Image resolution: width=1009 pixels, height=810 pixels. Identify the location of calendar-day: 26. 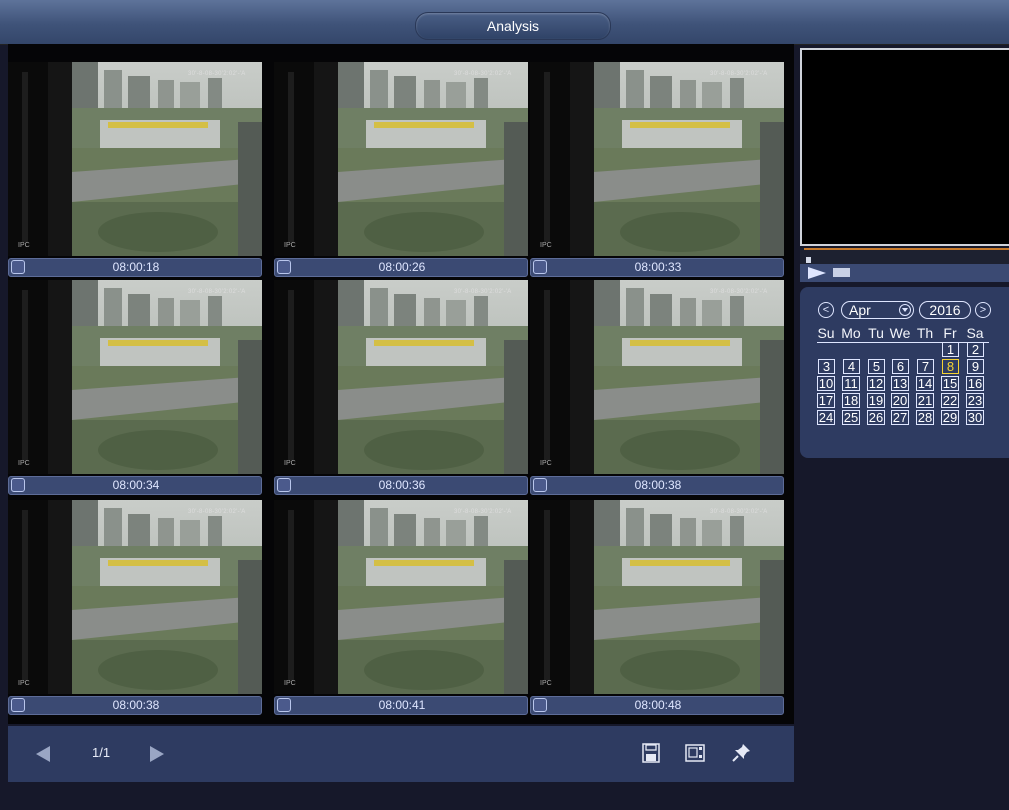
(876, 417).